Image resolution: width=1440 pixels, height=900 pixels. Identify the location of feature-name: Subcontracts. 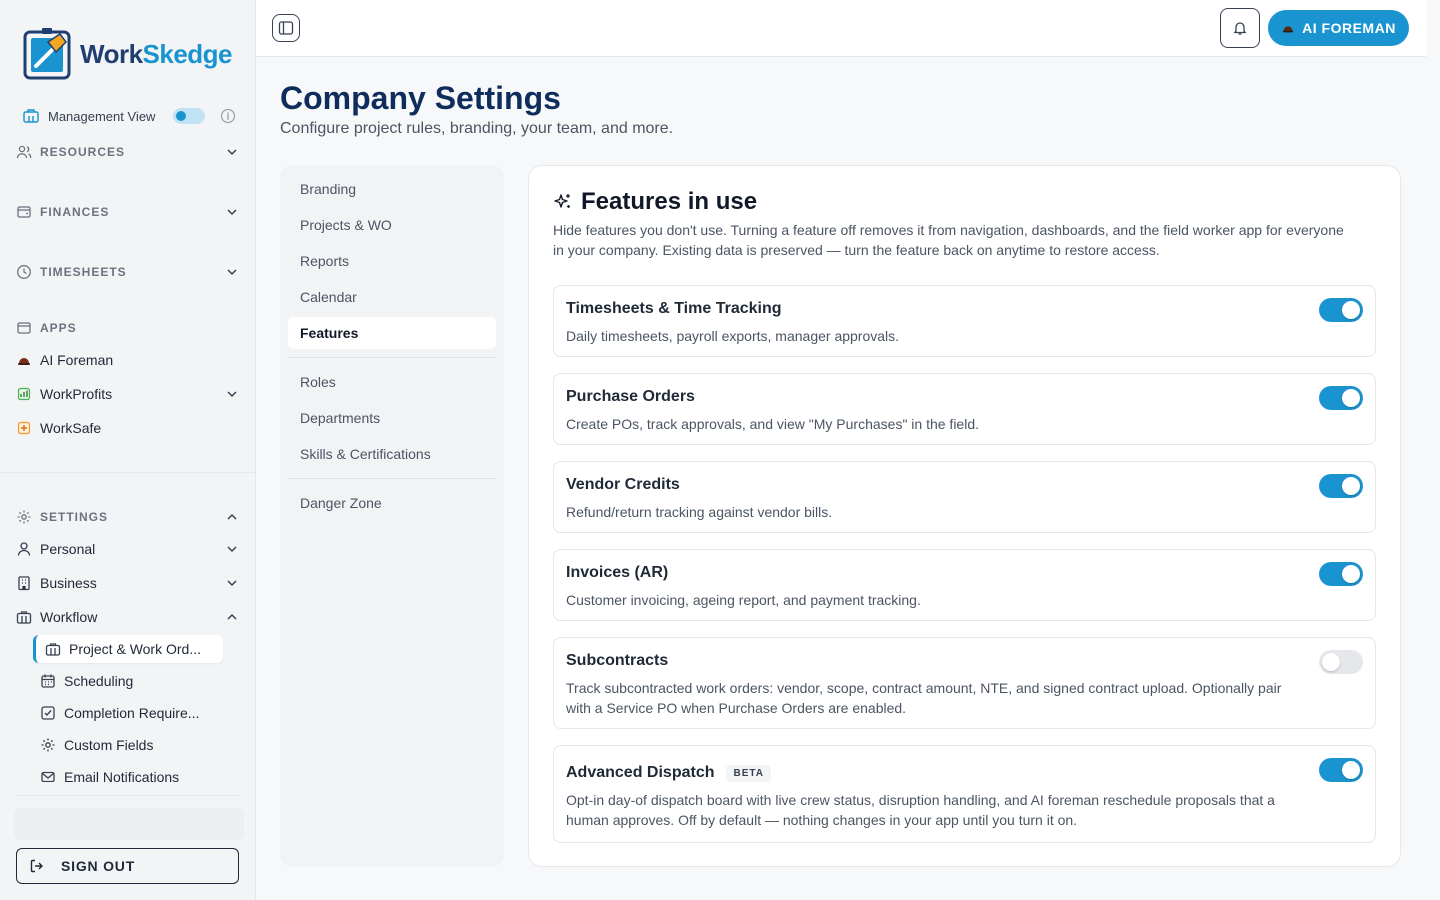
(617, 660).